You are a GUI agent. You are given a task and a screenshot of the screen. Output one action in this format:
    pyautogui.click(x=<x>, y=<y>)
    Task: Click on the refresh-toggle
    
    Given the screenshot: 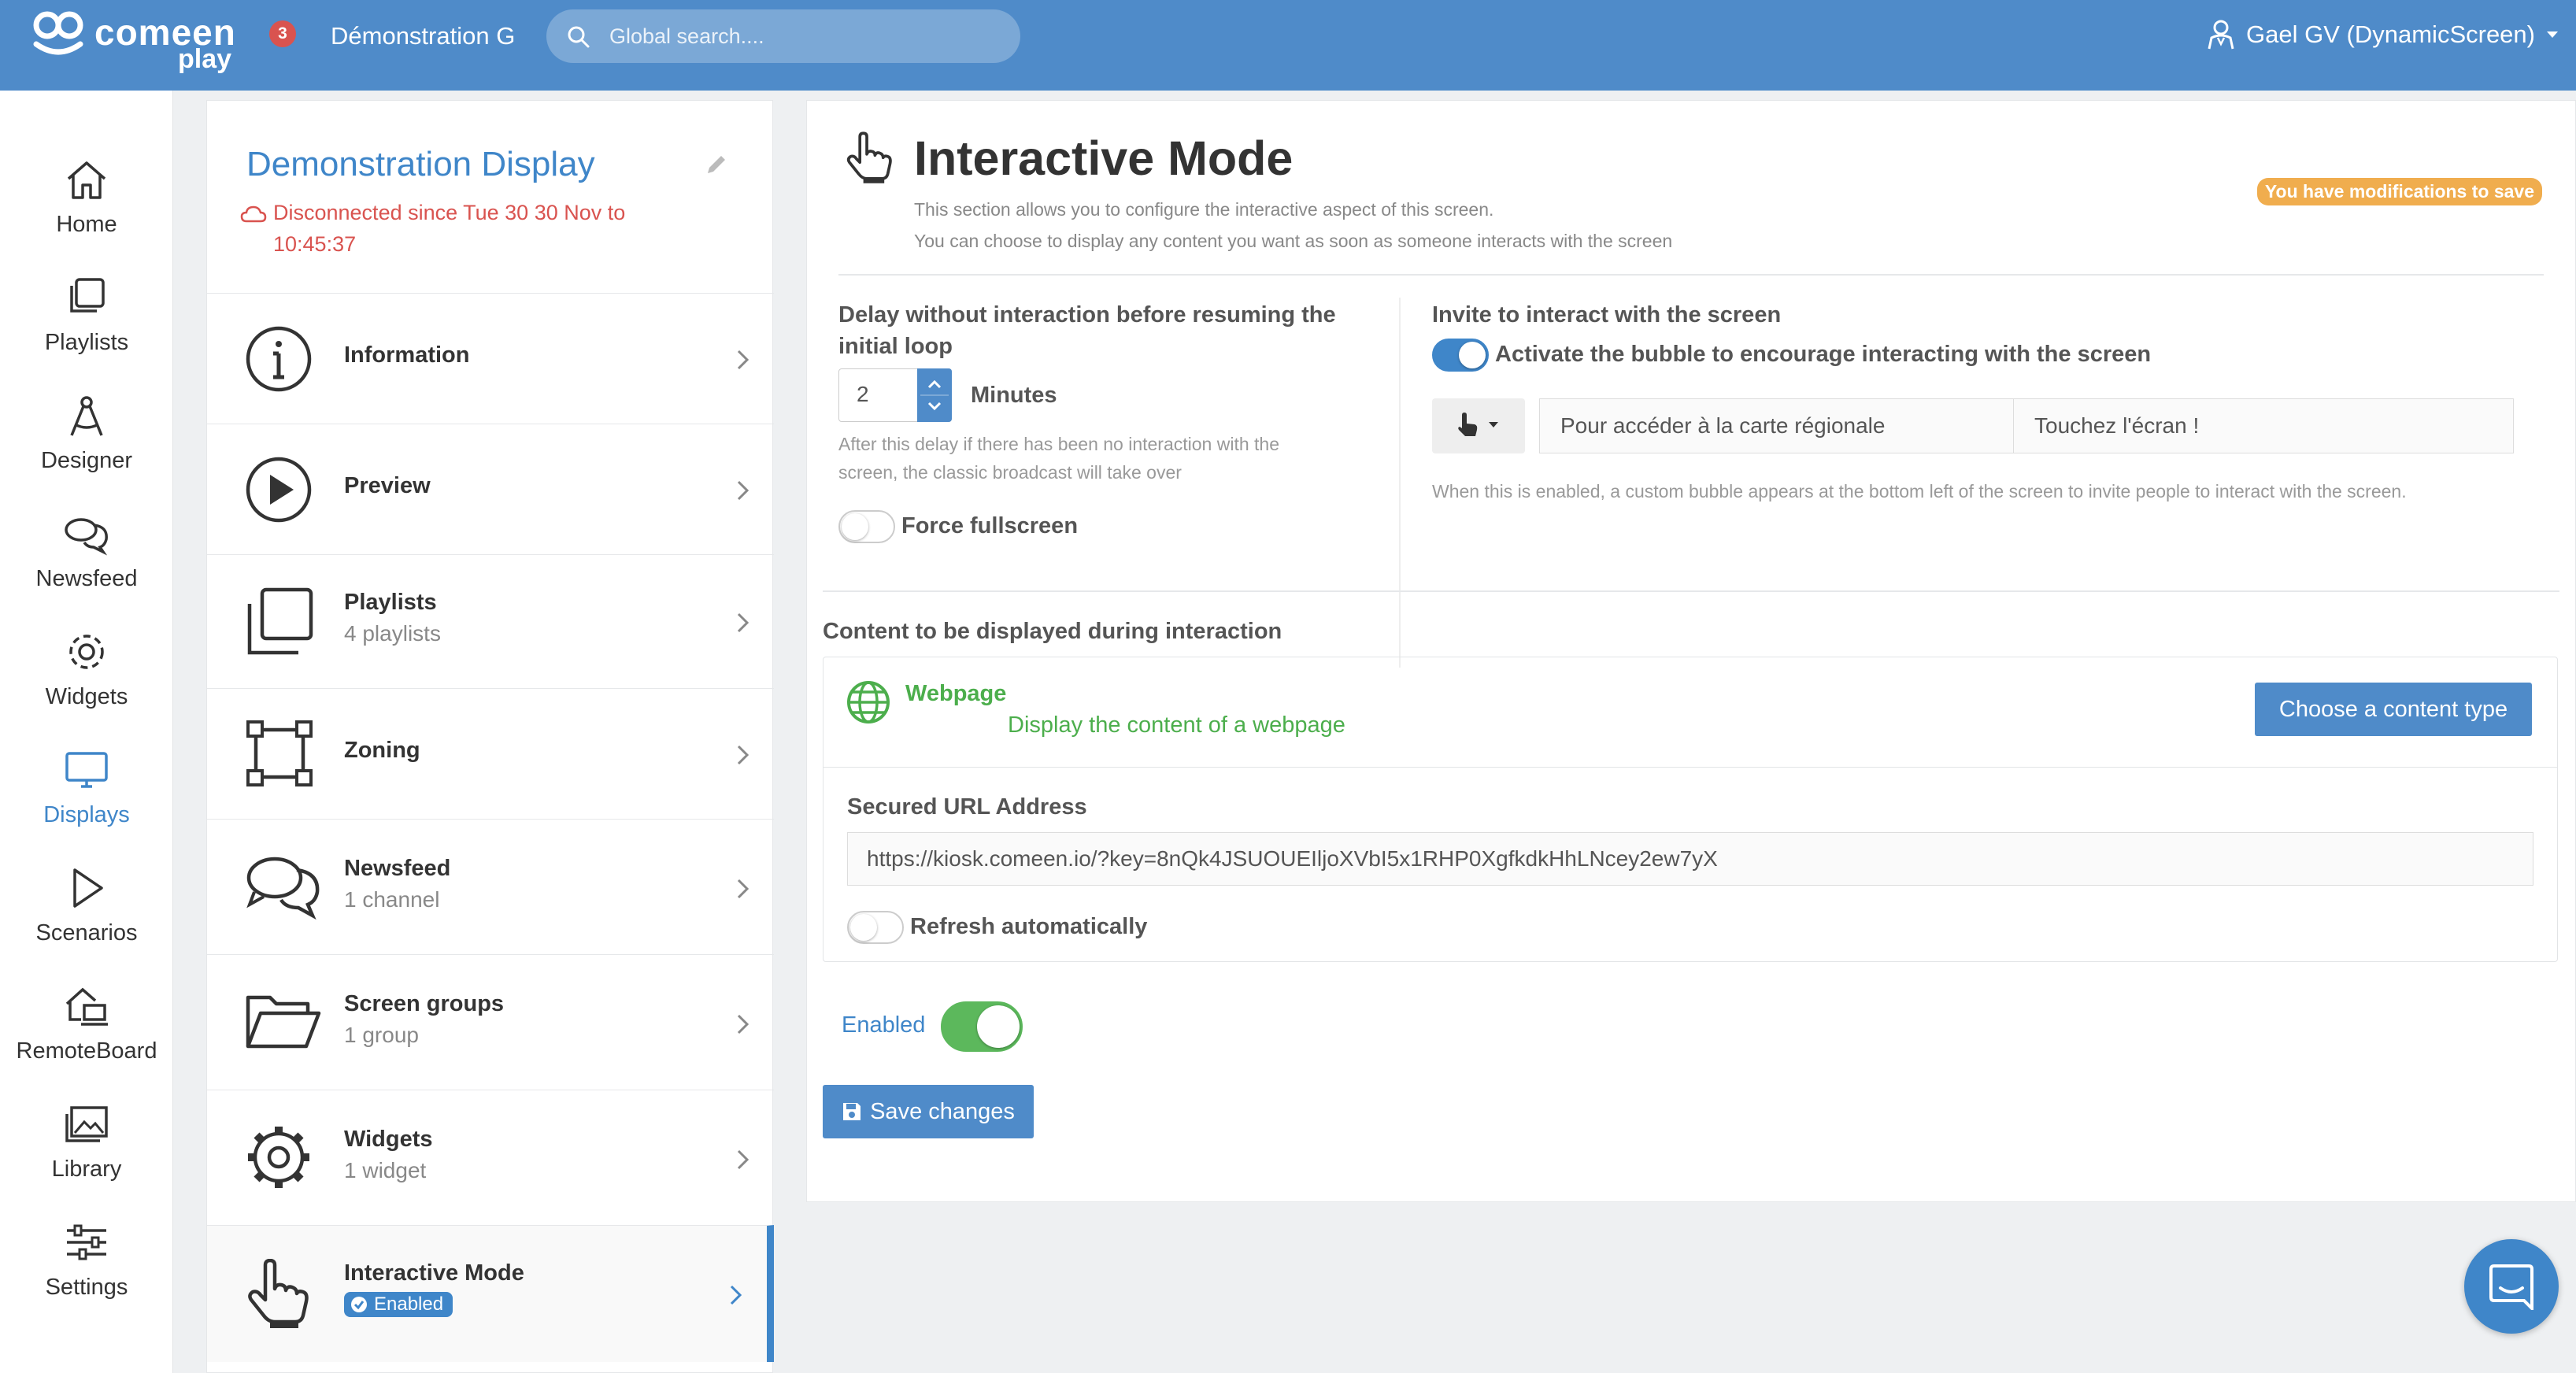 What is the action you would take?
    pyautogui.click(x=875, y=927)
    